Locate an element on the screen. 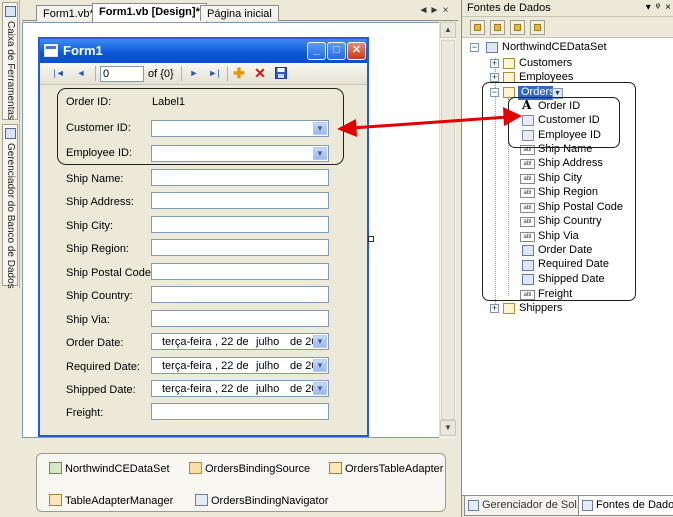  panel-bottom-tabs: Gerenciador de Sol... Fontes de Dados is located at coordinates (567, 506).